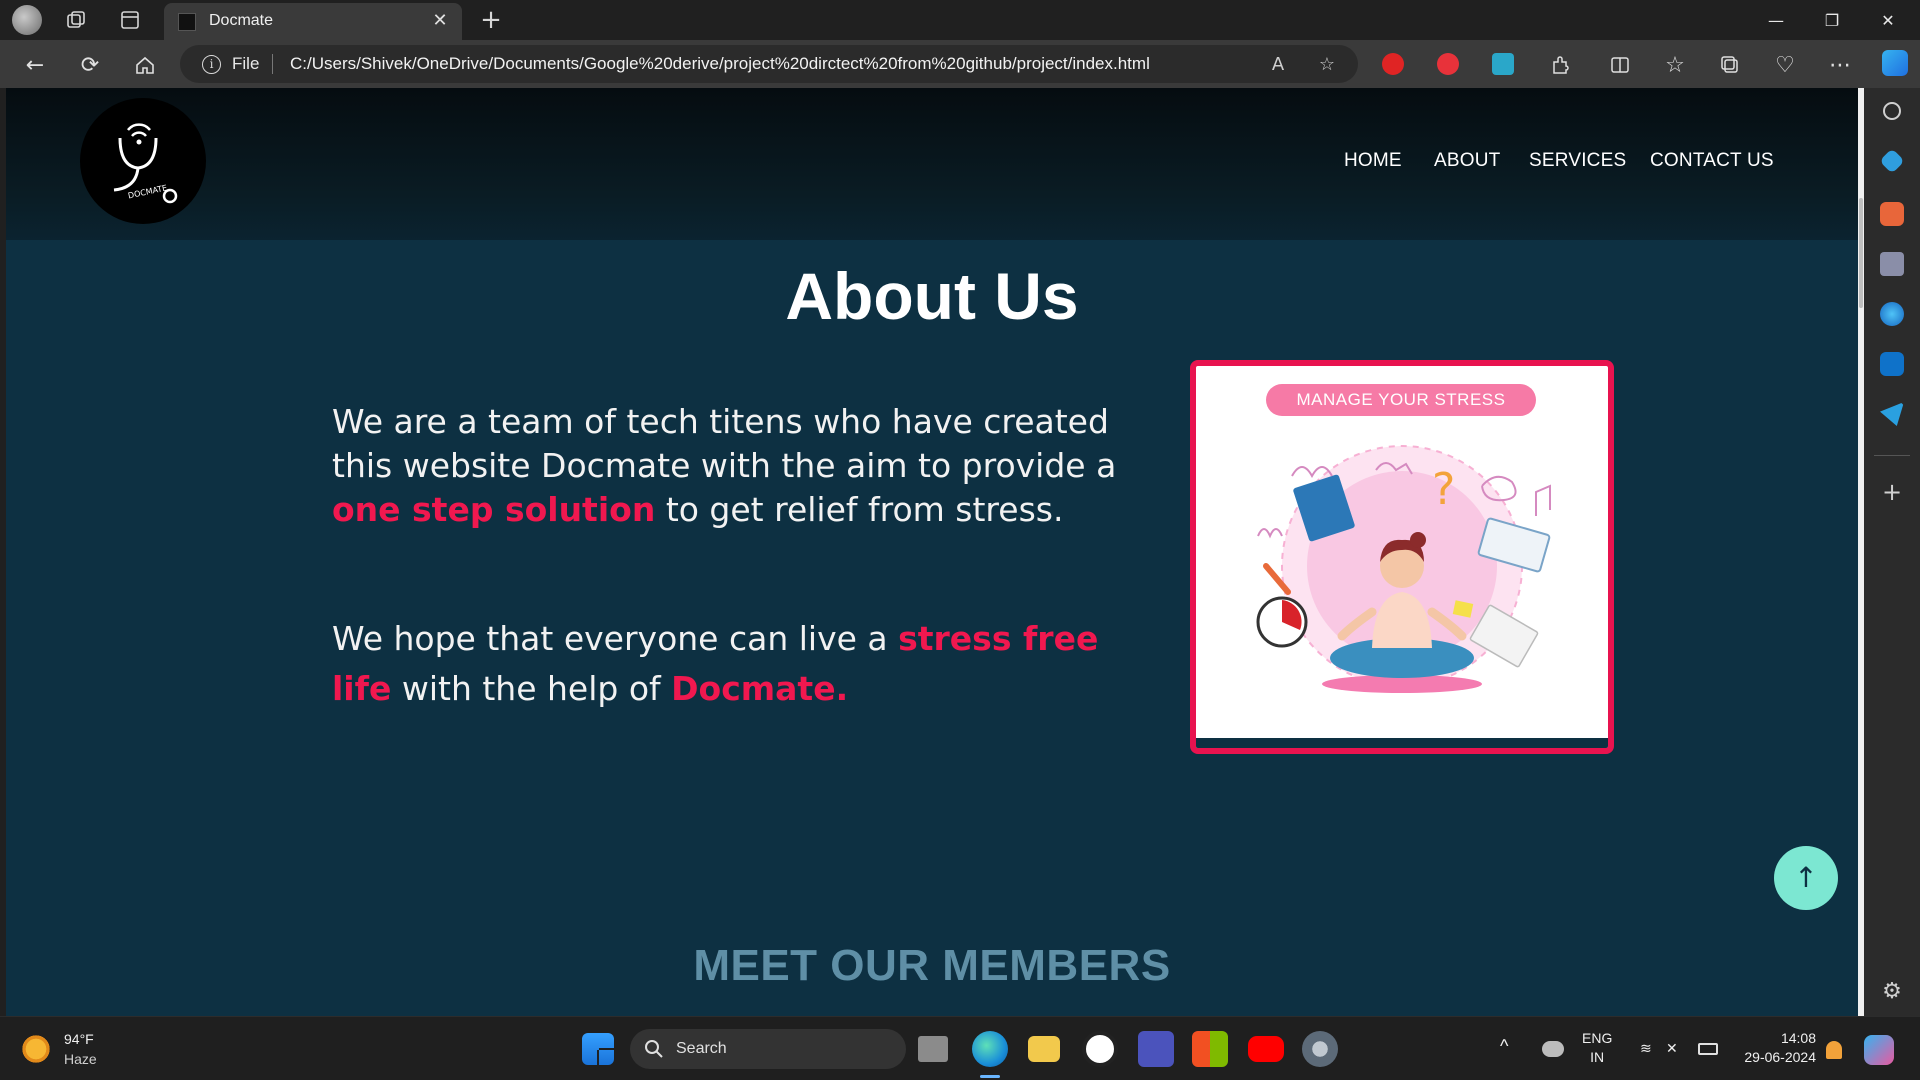 This screenshot has width=1920, height=1080. I want to click on send-drop-icon, so click(1892, 414).